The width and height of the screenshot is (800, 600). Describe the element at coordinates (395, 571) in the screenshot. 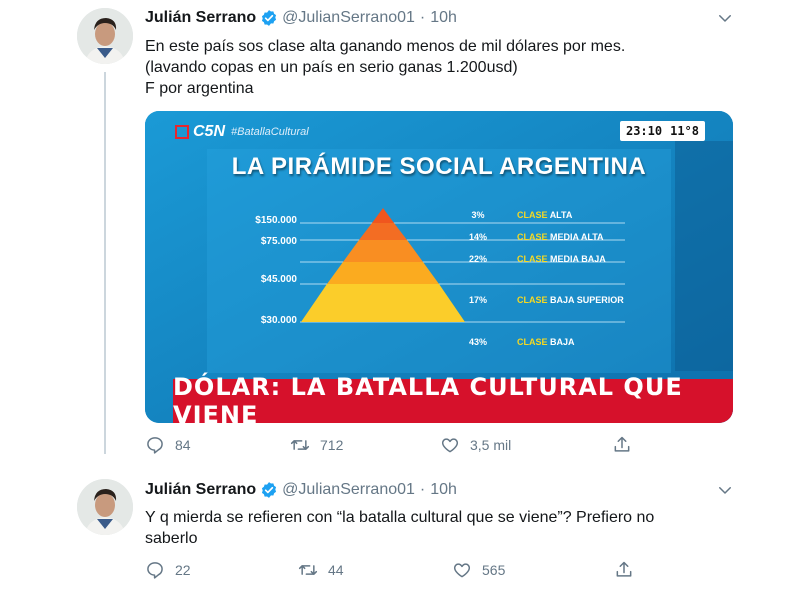

I see `tweet-actions: 22 44 565` at that location.